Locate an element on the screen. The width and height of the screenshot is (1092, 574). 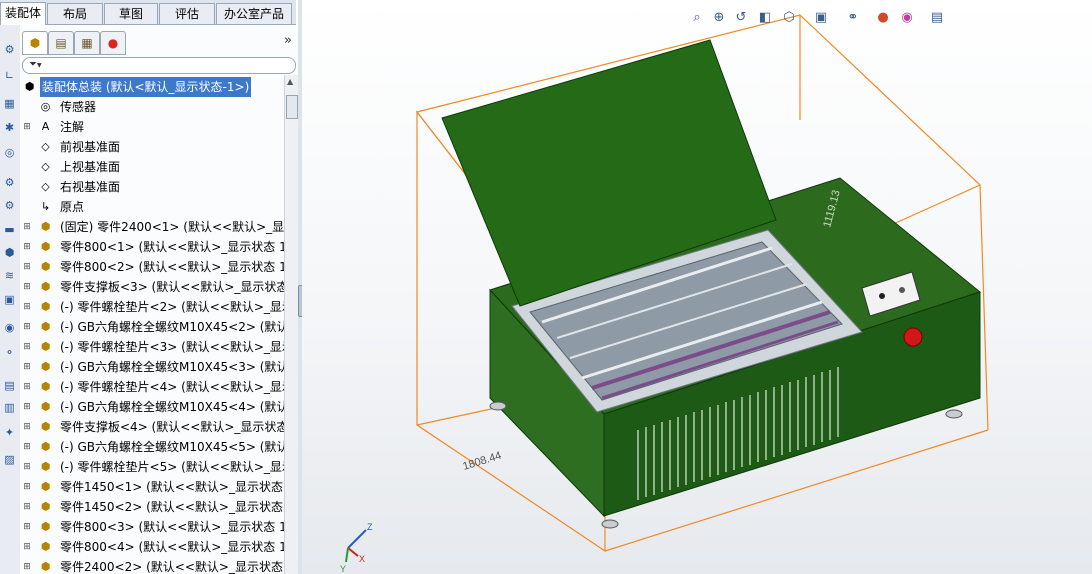
tree-item: ⊞ ⬢ 零件1450<2> (默认<<默认>_显示状态 1 is located at coordinates (152, 507).